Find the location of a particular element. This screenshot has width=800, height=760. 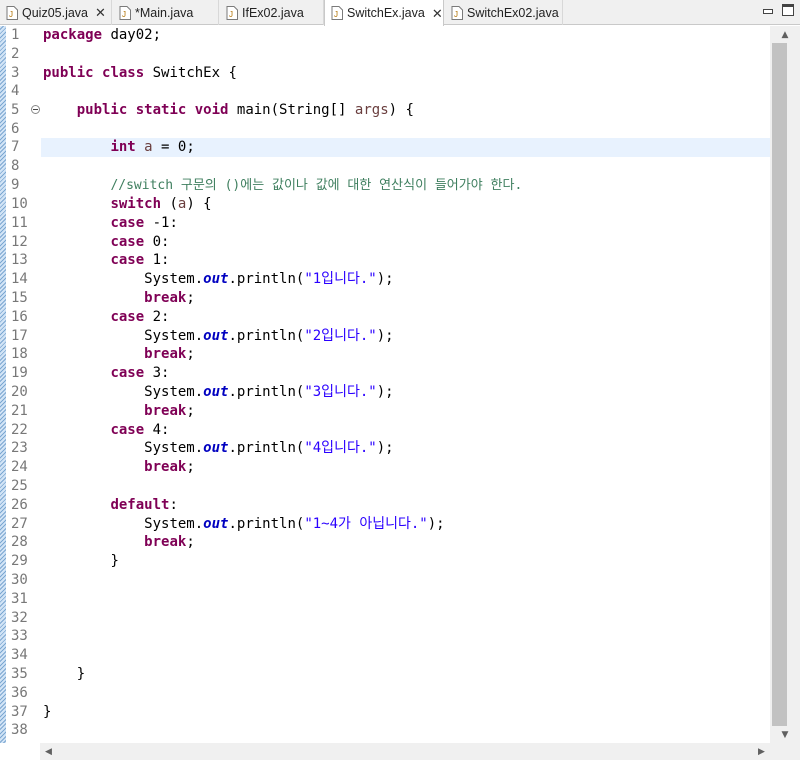

line-number: 33 is located at coordinates (19, 636).